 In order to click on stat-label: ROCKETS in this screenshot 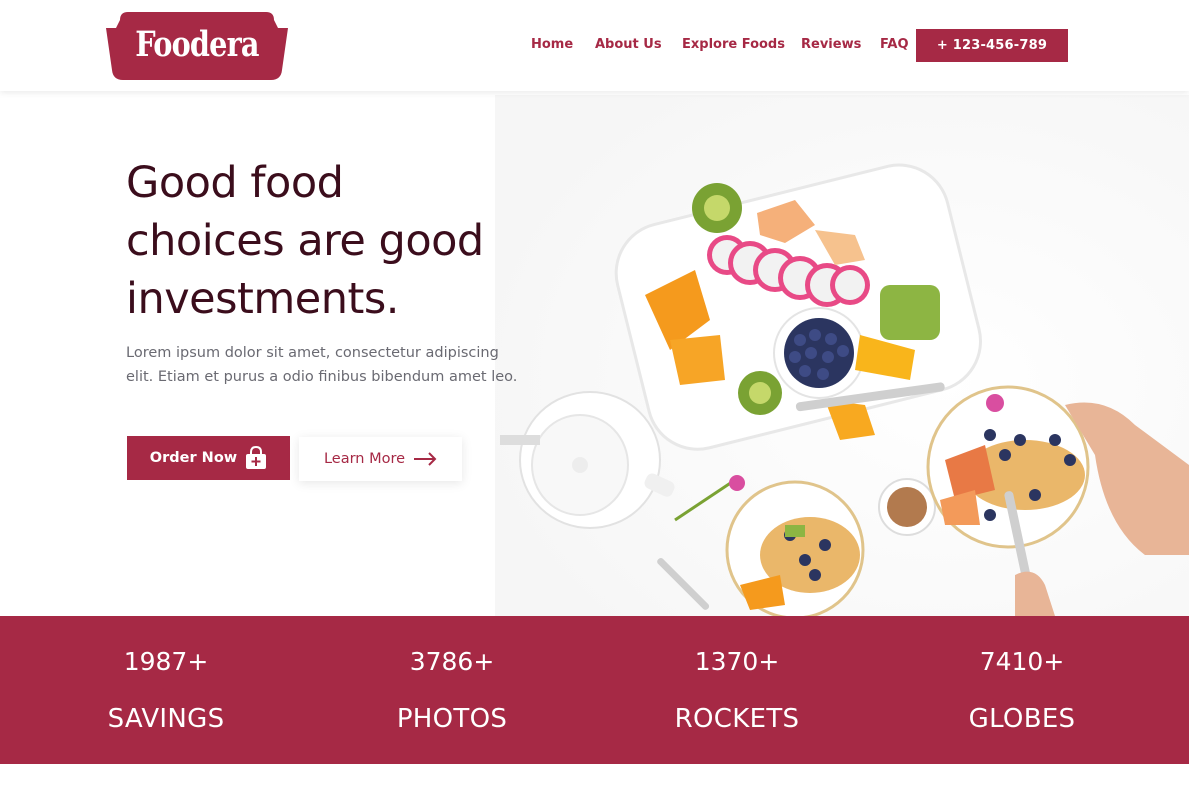, I will do `click(737, 719)`.